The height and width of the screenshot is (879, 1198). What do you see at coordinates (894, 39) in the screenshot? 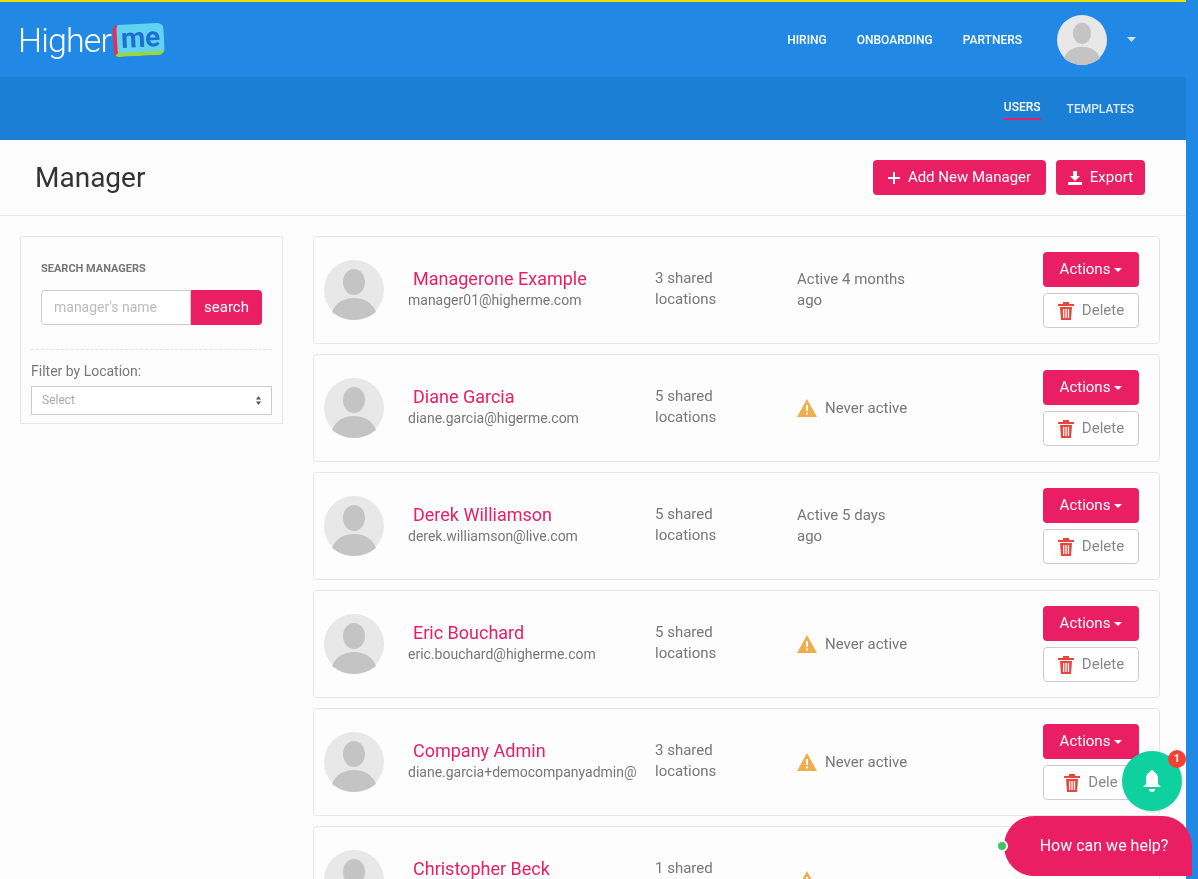
I see `nav-link: ONBOARDING` at bounding box center [894, 39].